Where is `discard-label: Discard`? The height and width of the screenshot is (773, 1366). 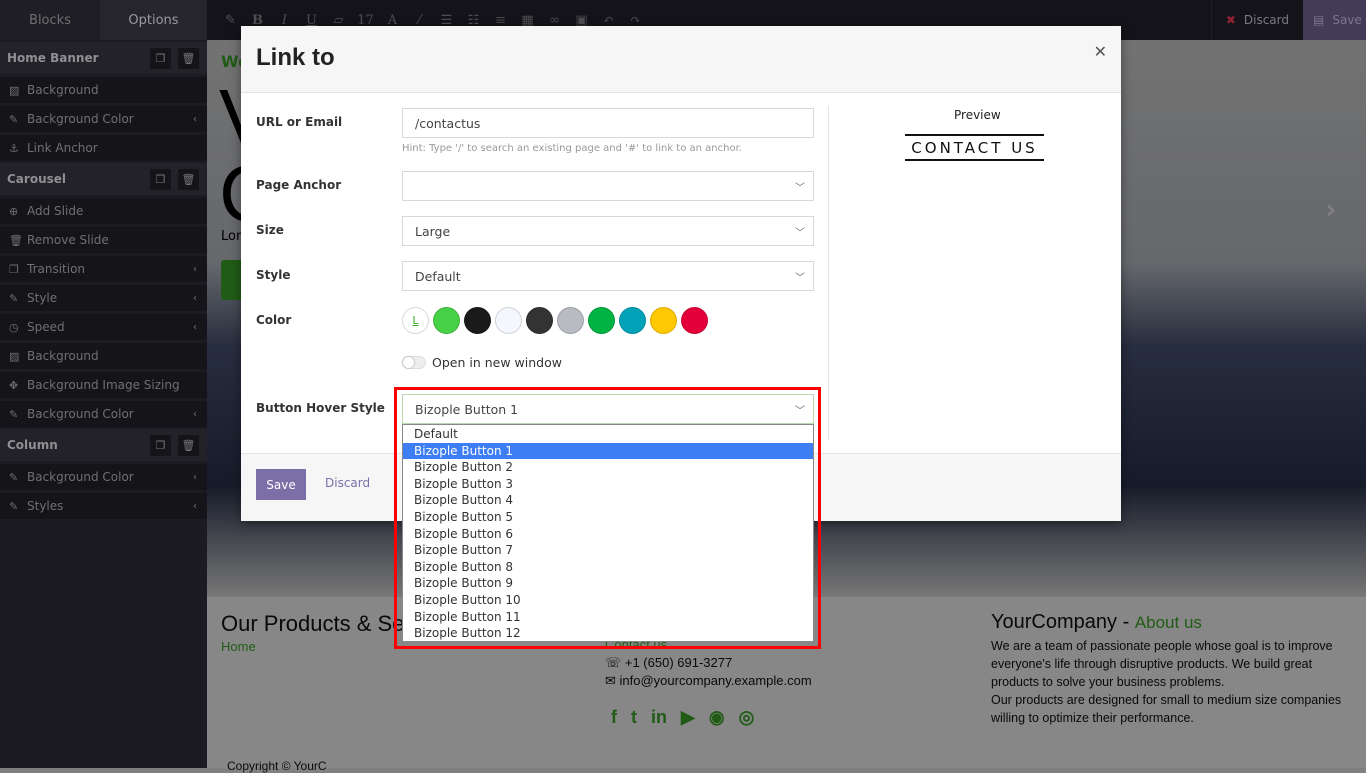 discard-label: Discard is located at coordinates (1266, 20).